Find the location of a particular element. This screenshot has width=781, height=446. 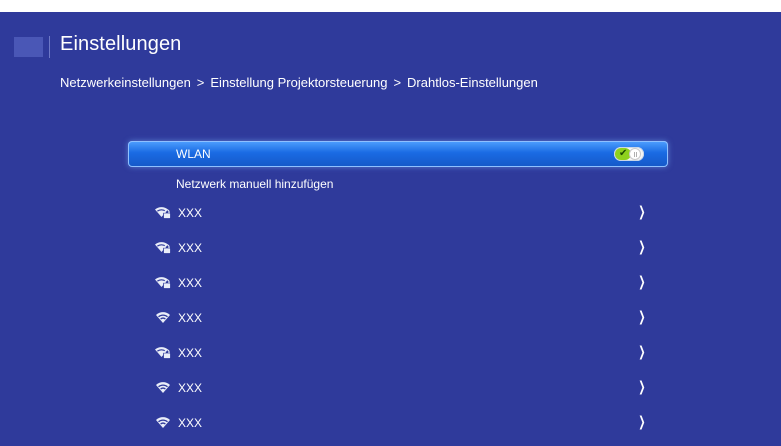

add-network-manually-item: Netzwerk manuell hinzufügen is located at coordinates (398, 182).